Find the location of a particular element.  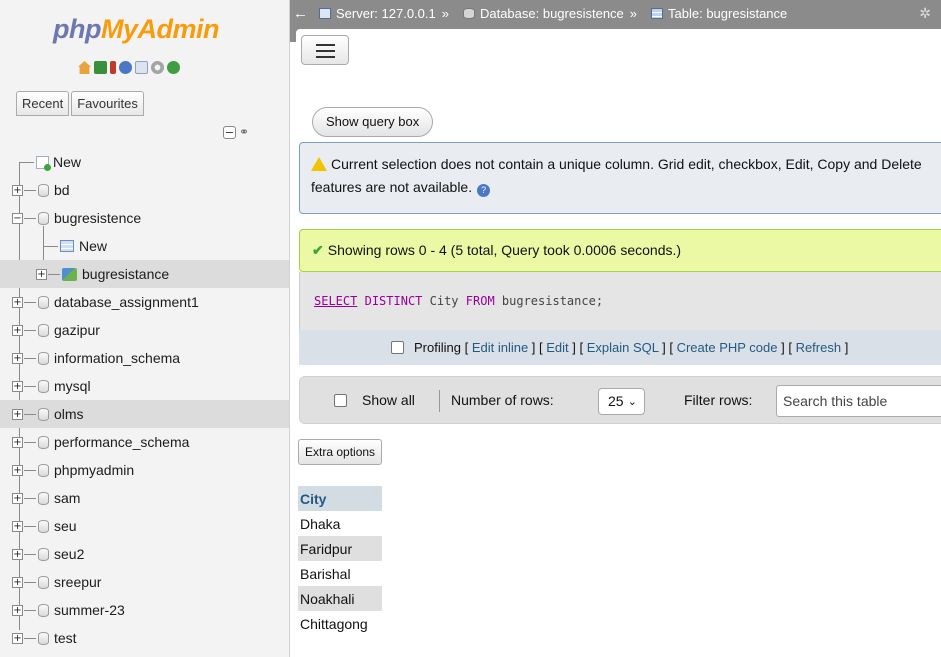

refresh-link: Refresh is located at coordinates (819, 347).